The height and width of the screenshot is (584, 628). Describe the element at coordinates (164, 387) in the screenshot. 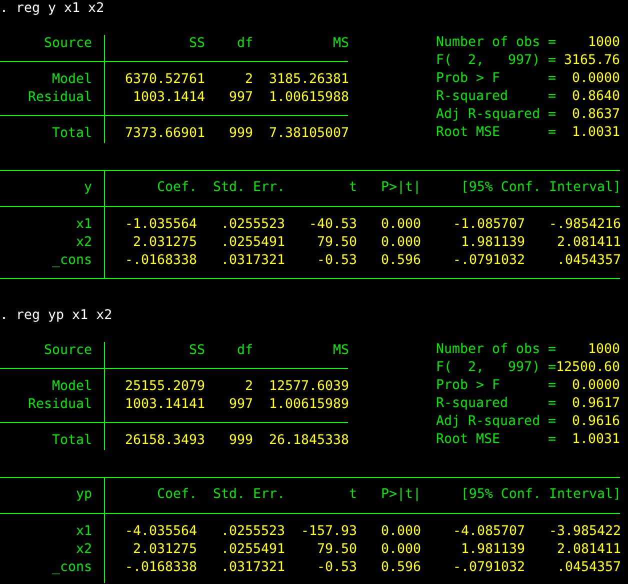

I see `table-cell: 25155.2079` at that location.